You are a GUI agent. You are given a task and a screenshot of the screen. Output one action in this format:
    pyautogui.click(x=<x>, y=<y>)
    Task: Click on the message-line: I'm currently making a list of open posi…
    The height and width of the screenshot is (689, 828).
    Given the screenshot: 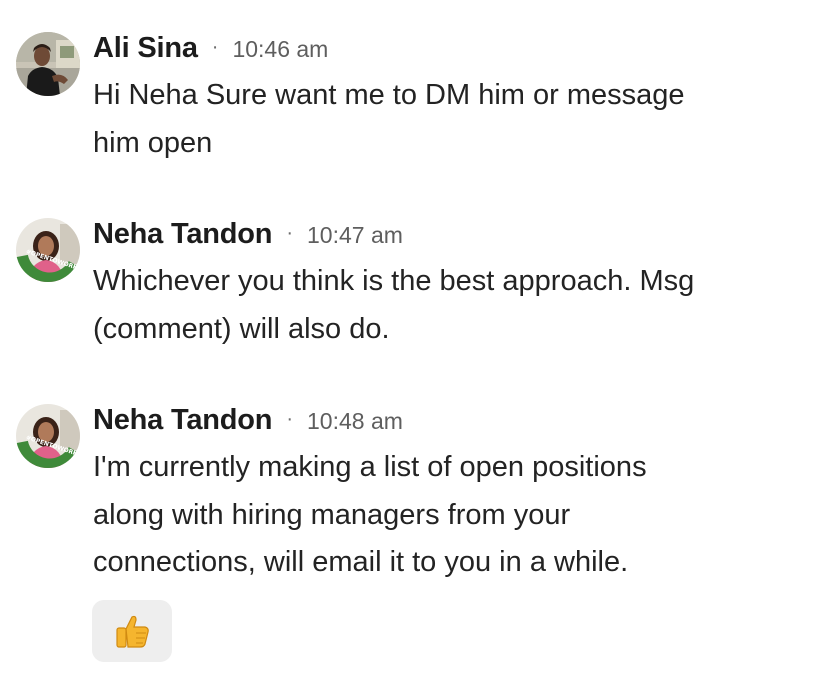 What is the action you would take?
    pyautogui.click(x=370, y=467)
    